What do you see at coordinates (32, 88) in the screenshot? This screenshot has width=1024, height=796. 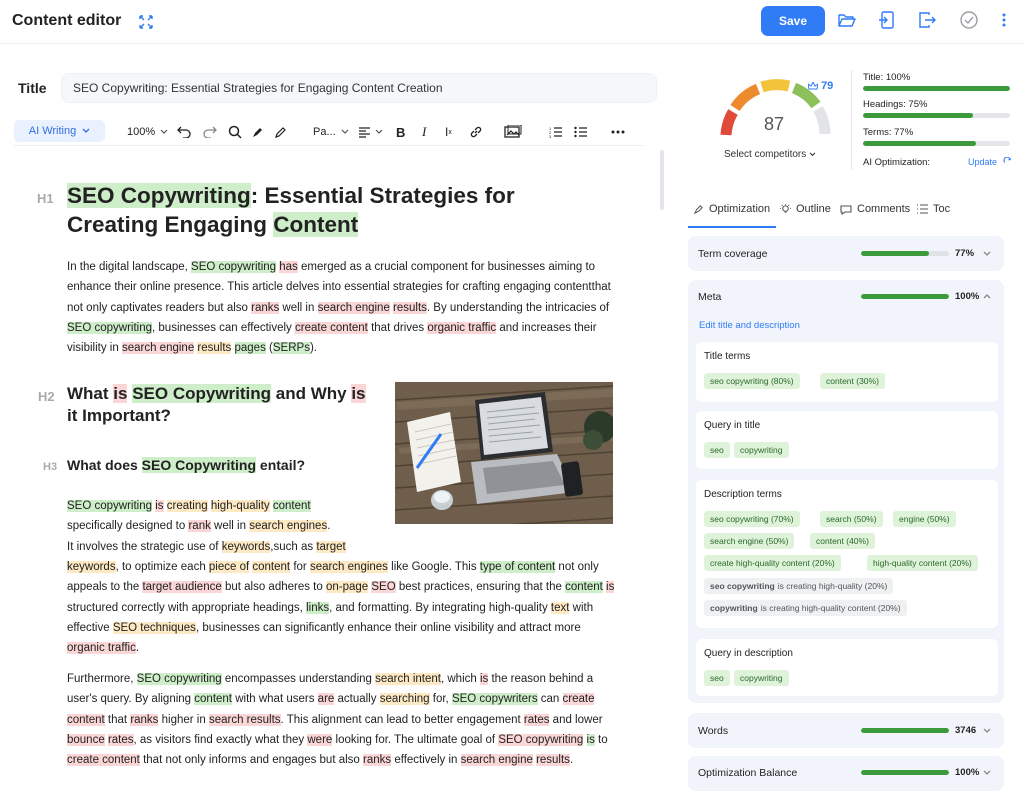 I see `title-label: Title` at bounding box center [32, 88].